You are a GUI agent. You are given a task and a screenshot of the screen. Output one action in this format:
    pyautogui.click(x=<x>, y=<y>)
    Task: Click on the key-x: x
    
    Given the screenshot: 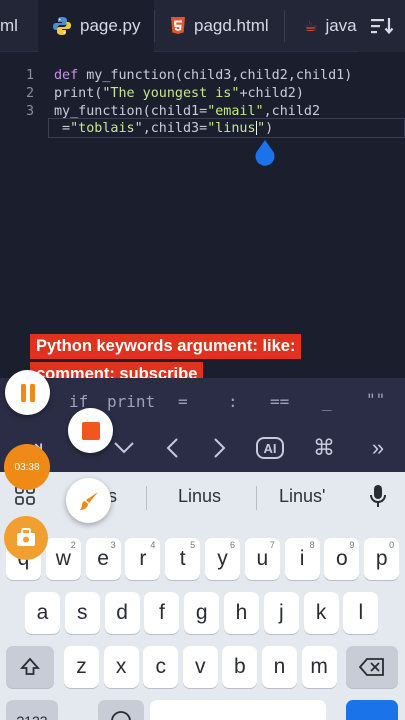 What is the action you would take?
    pyautogui.click(x=121, y=667)
    